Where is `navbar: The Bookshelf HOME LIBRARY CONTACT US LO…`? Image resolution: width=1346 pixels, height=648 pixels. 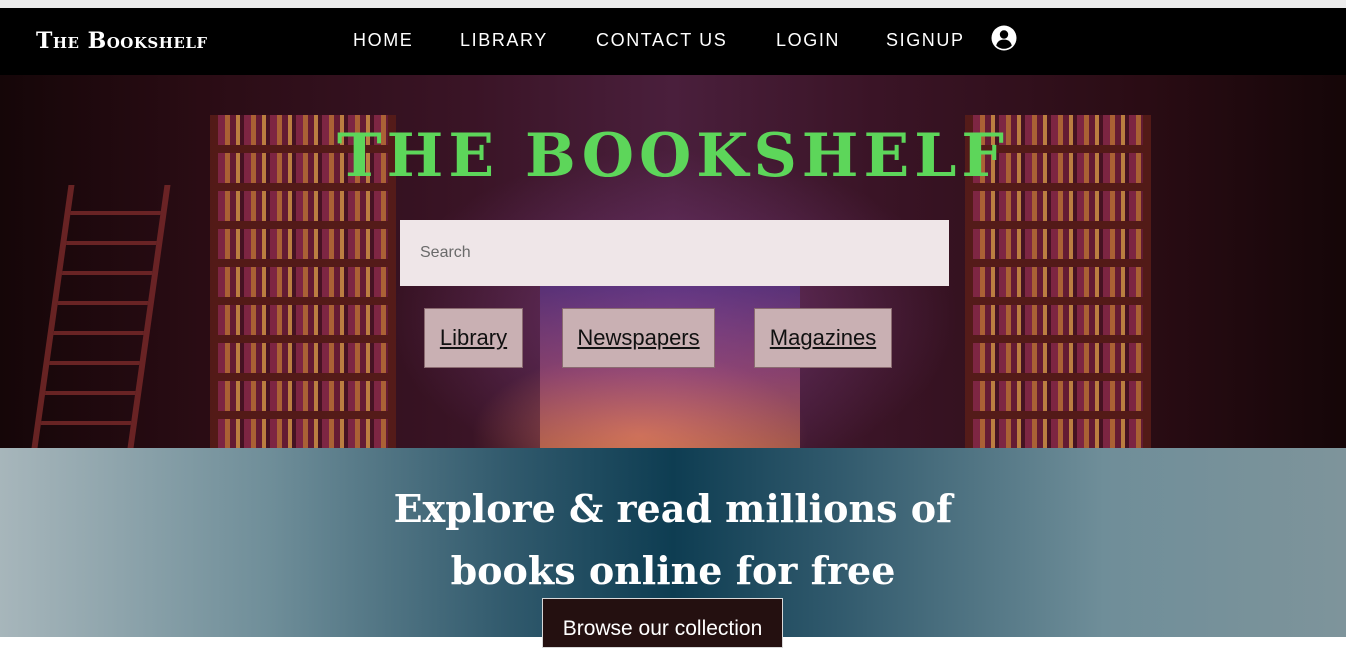 navbar: The Bookshelf HOME LIBRARY CONTACT US LO… is located at coordinates (673, 41).